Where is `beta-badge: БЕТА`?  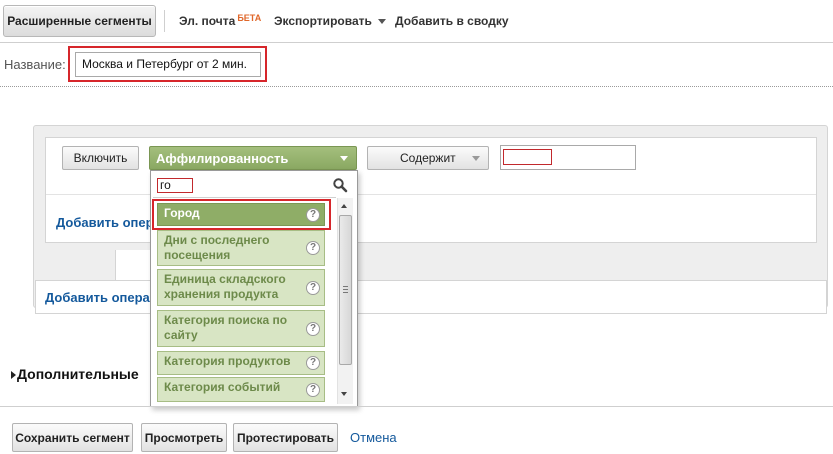
beta-badge: БЕТА is located at coordinates (249, 18).